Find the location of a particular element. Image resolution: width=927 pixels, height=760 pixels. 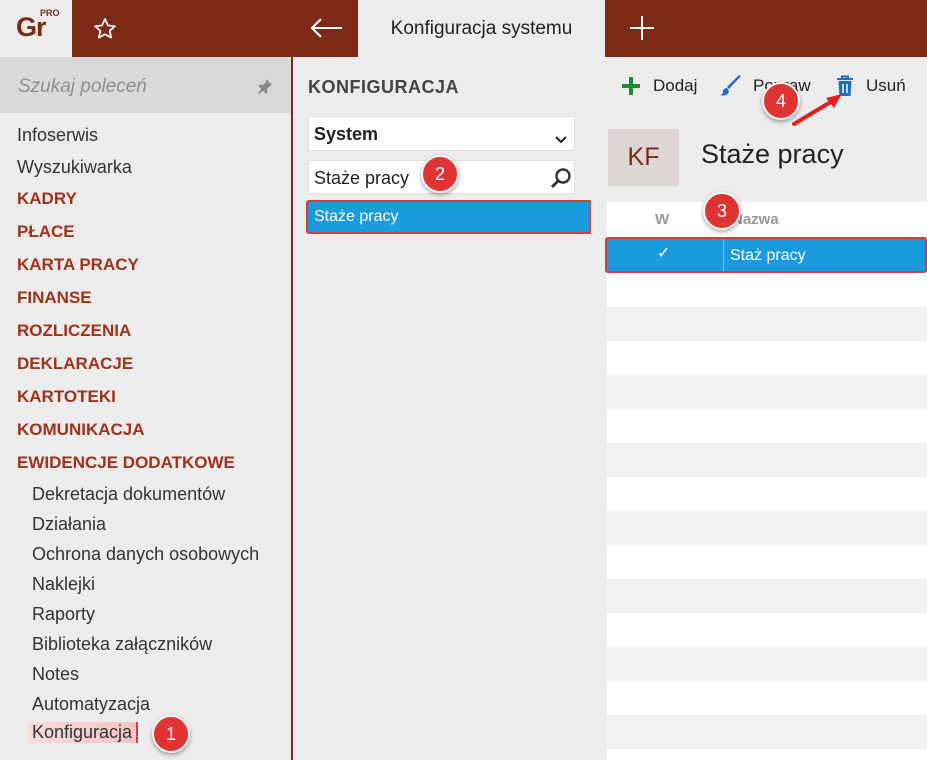

sidebar-item-finanse: FINANSE is located at coordinates (54, 298).